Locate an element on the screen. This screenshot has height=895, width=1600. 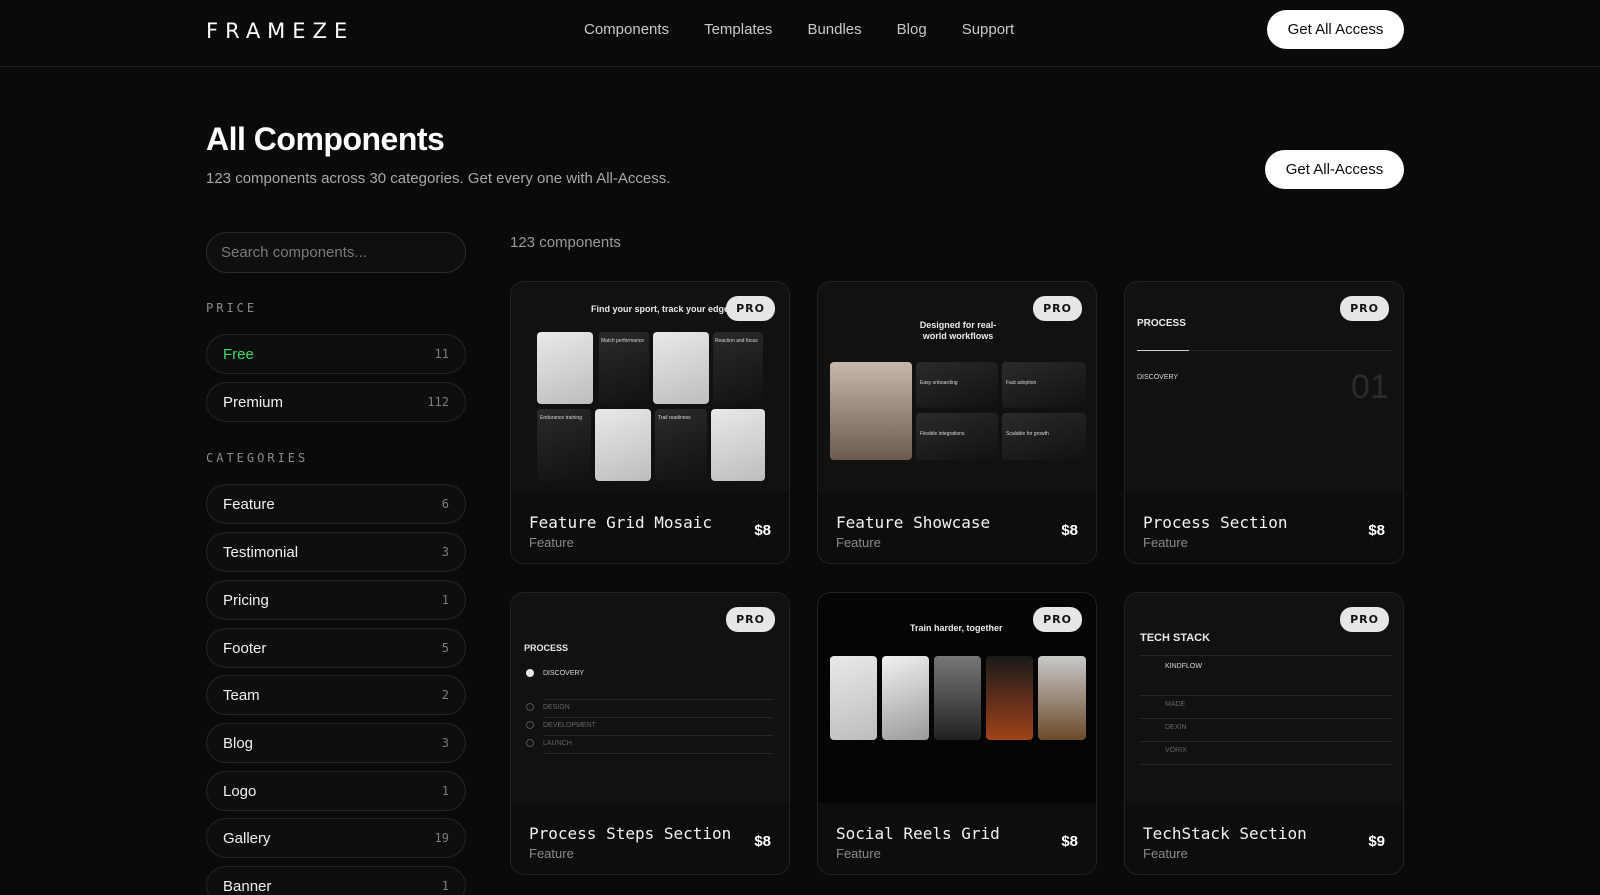
nav-support: Support is located at coordinates (988, 30).